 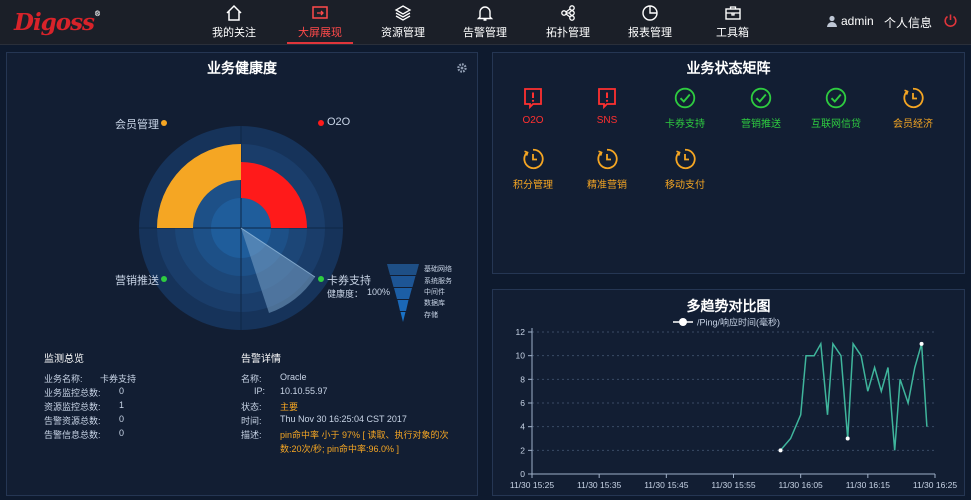 I want to click on y-tick-label: 12, so click(x=521, y=332).